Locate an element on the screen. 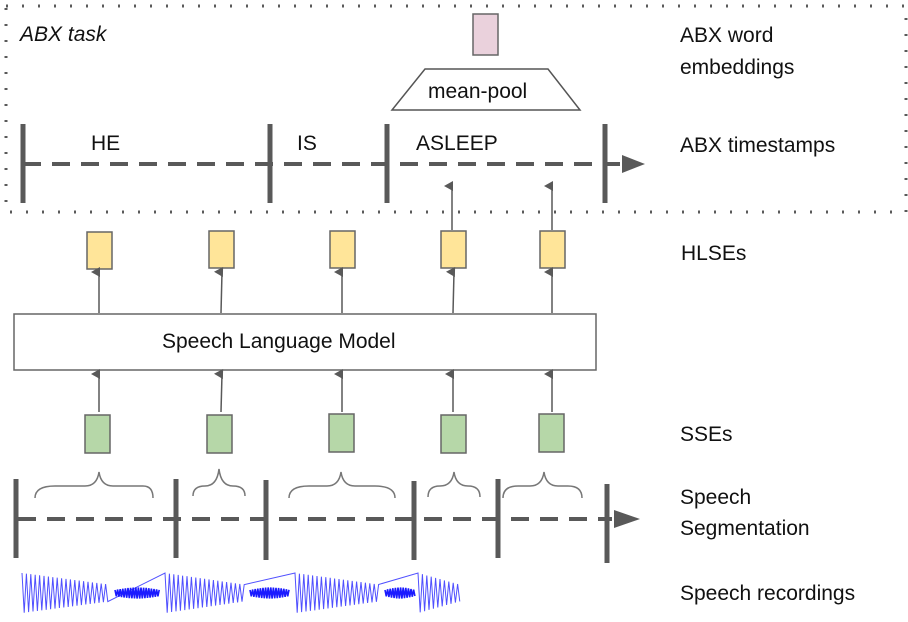 The height and width of the screenshot is (622, 908). word-asleep: ASLEEP is located at coordinates (457, 143).